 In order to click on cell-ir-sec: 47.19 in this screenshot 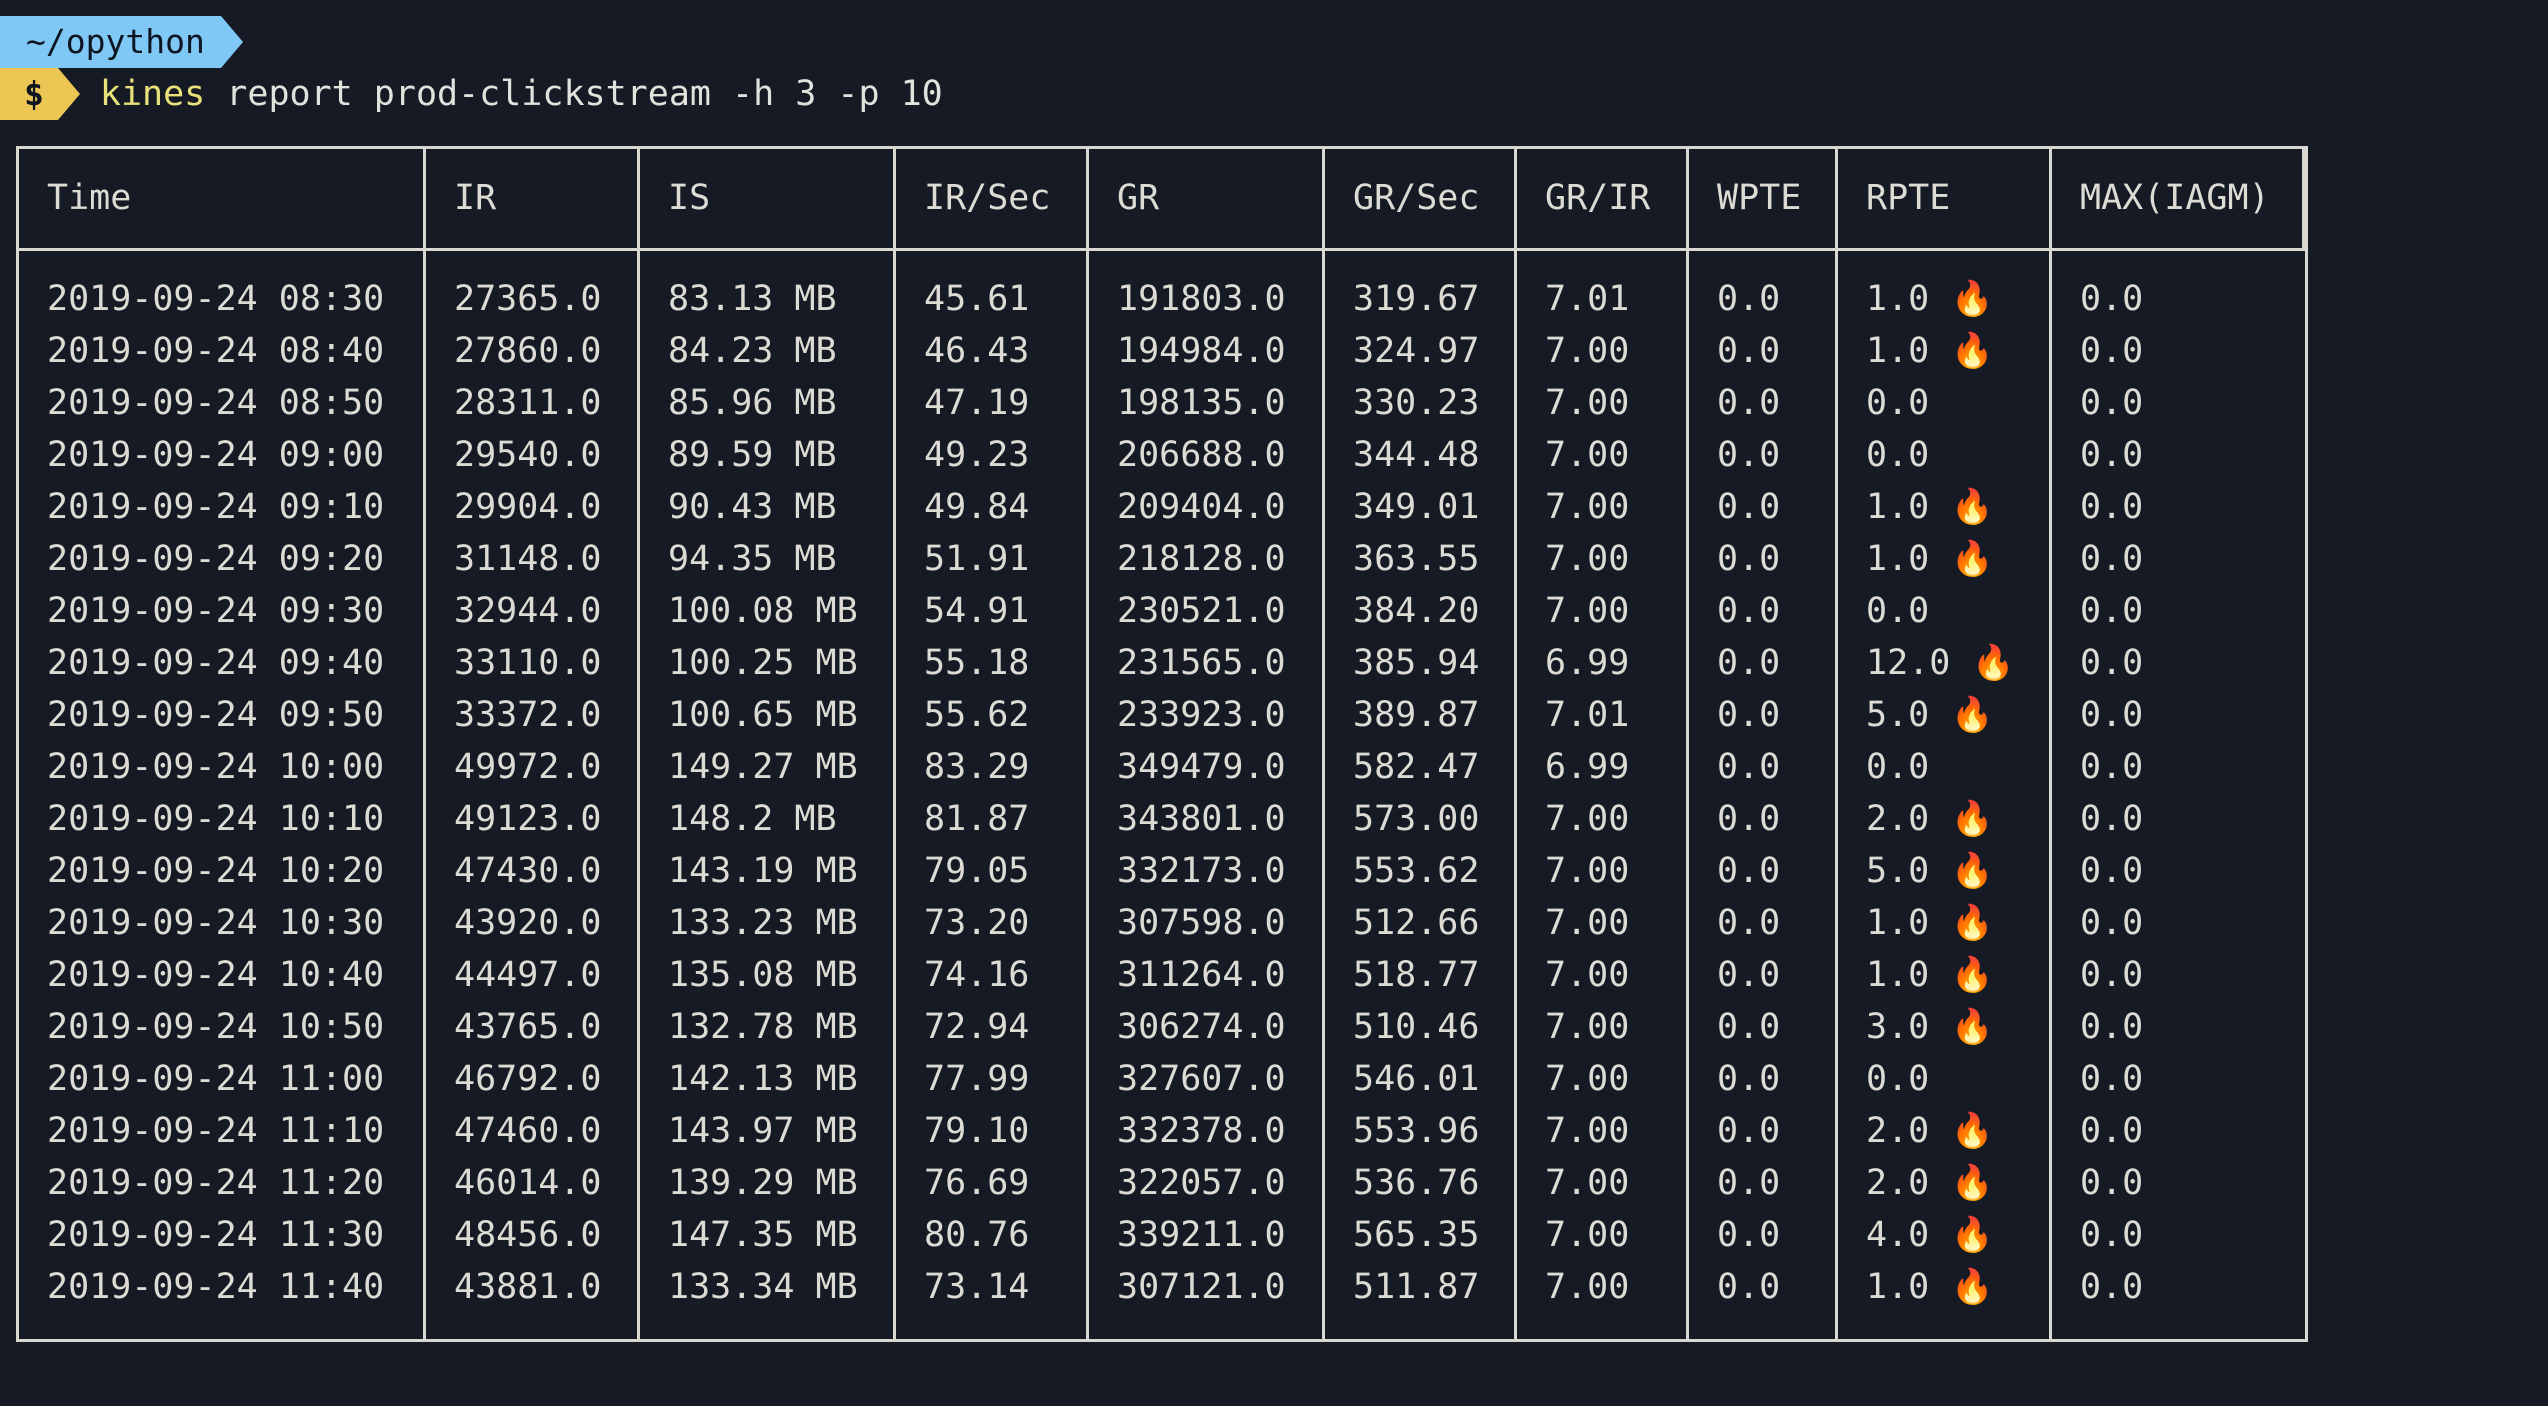, I will do `click(1005, 403)`.